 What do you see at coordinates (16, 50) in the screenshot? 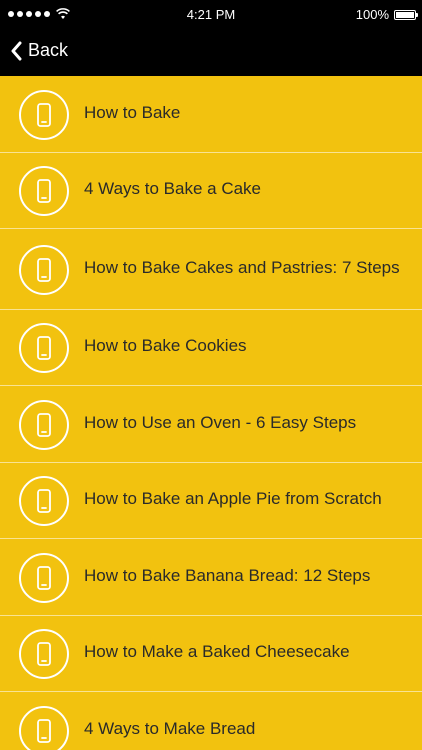
I see `chevron-left-icon` at bounding box center [16, 50].